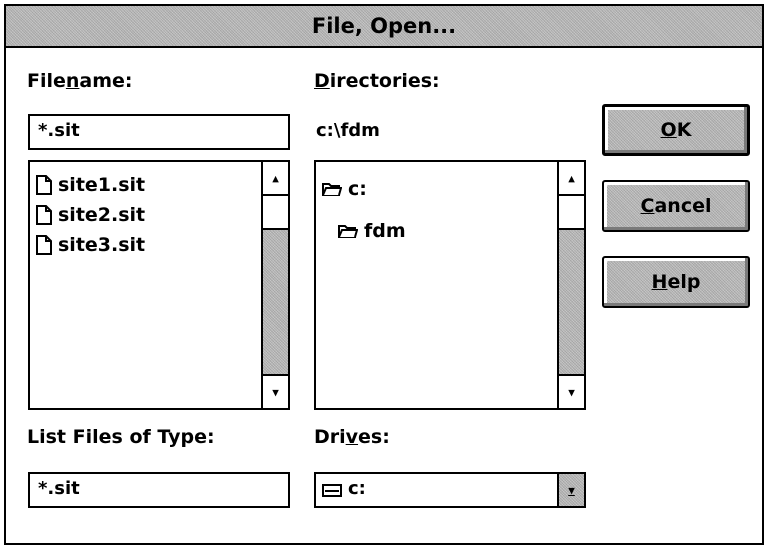 The image size is (768, 549). What do you see at coordinates (121, 437) in the screenshot?
I see `file-type-label: List Files of Type:` at bounding box center [121, 437].